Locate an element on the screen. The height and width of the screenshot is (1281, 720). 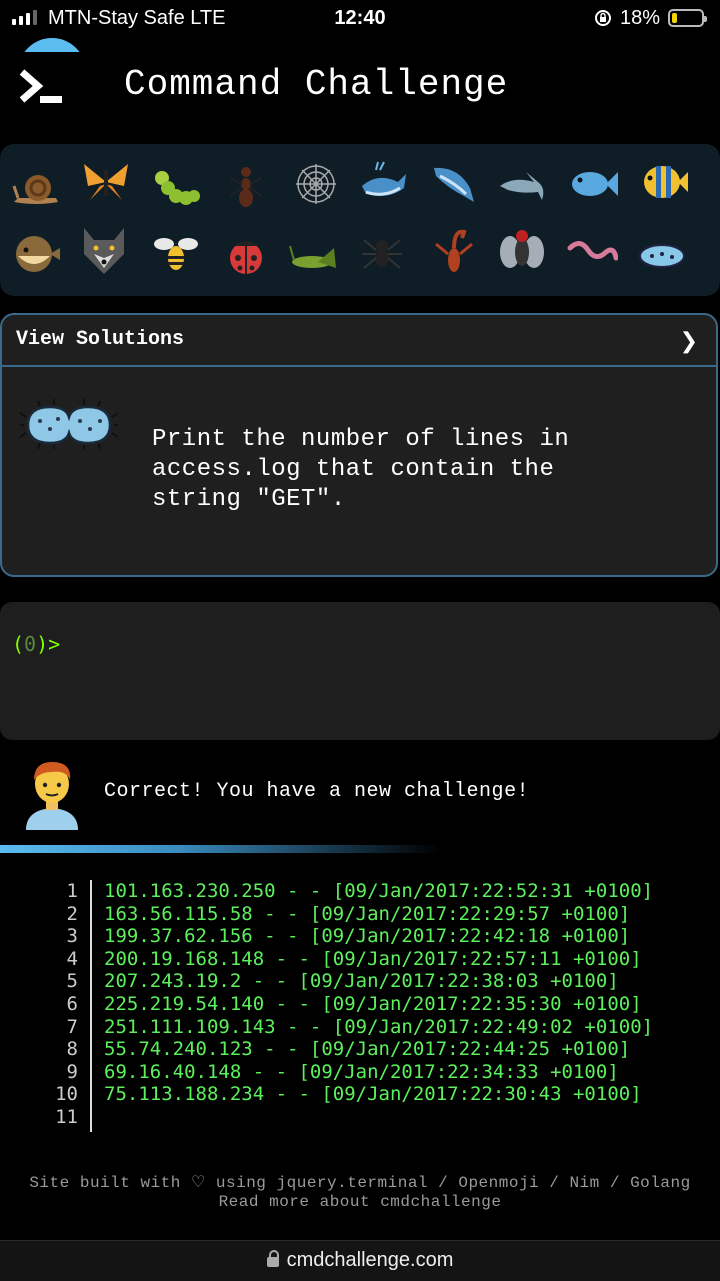
snail-icon is located at coordinates (36, 188).